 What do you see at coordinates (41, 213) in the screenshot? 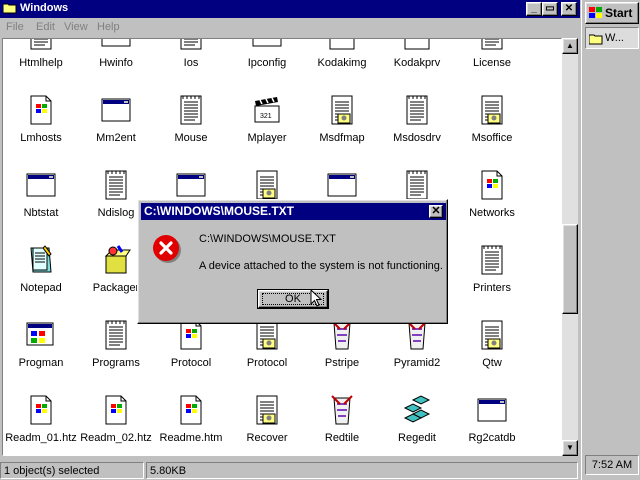
I see `file-label: Nbtstat` at bounding box center [41, 213].